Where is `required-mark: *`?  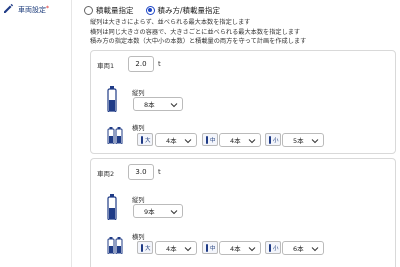
required-mark: * is located at coordinates (47, 8).